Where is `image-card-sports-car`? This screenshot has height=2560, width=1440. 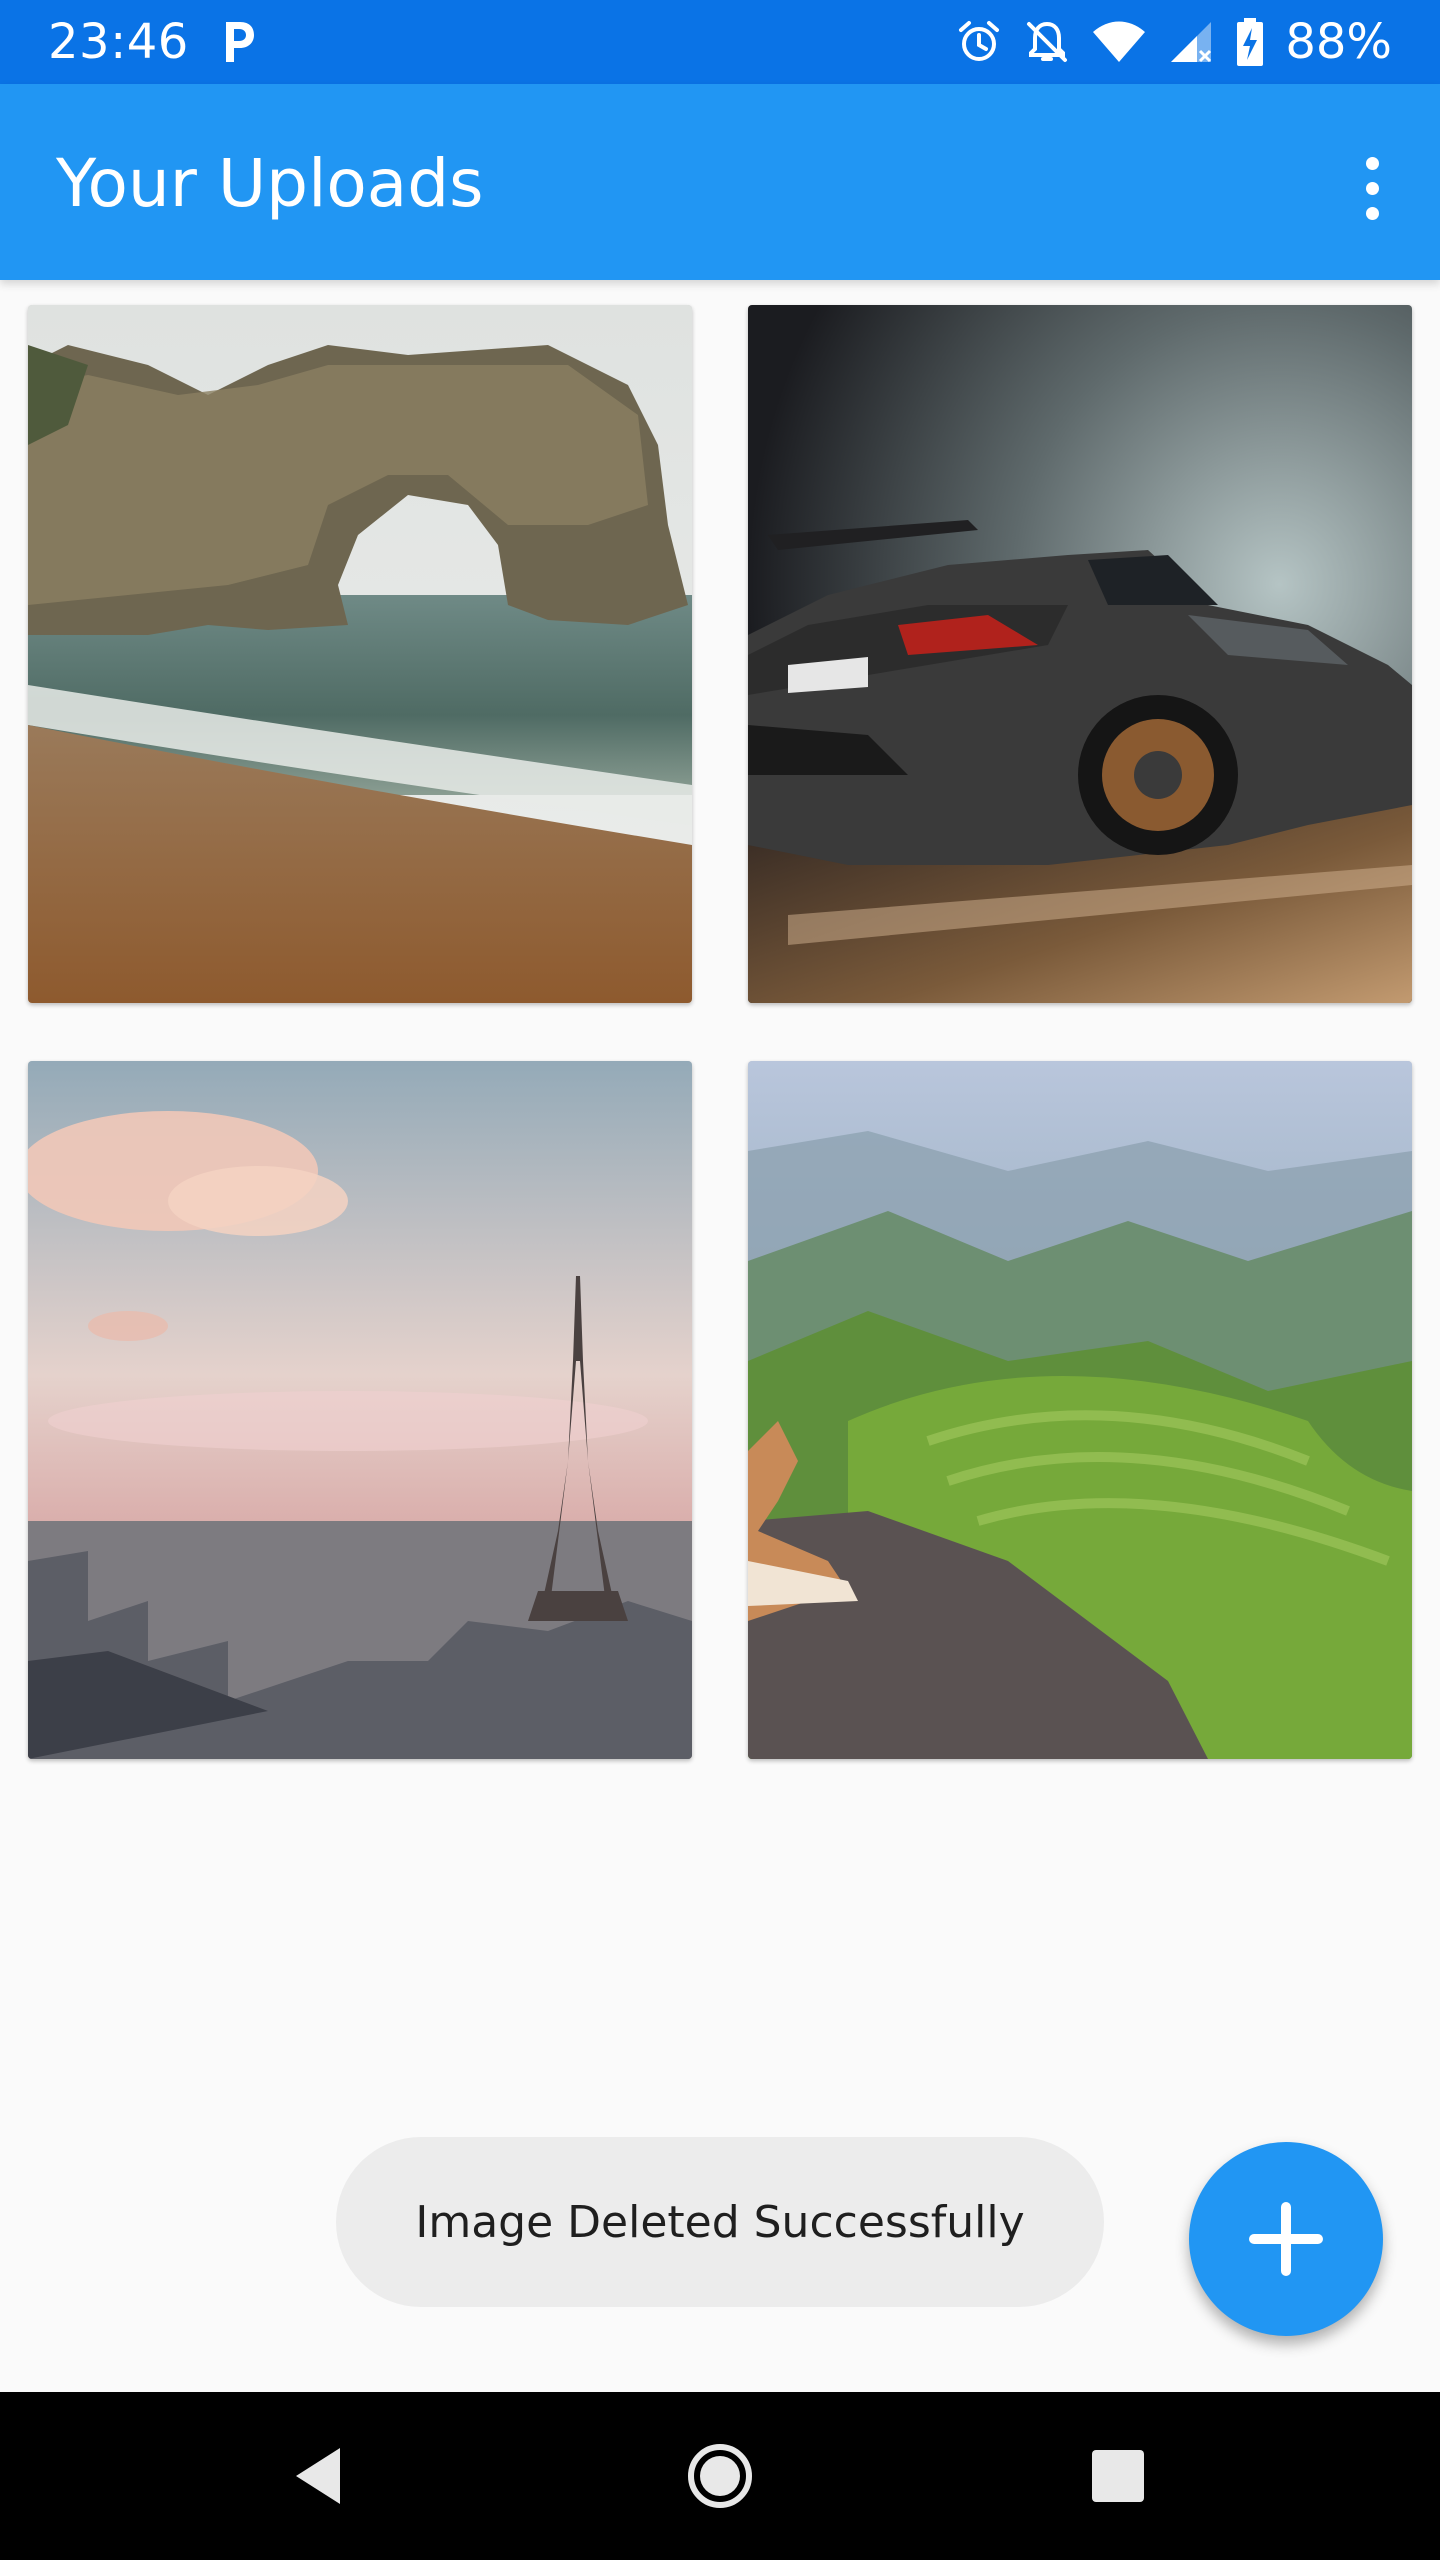
image-card-sports-car is located at coordinates (1080, 654).